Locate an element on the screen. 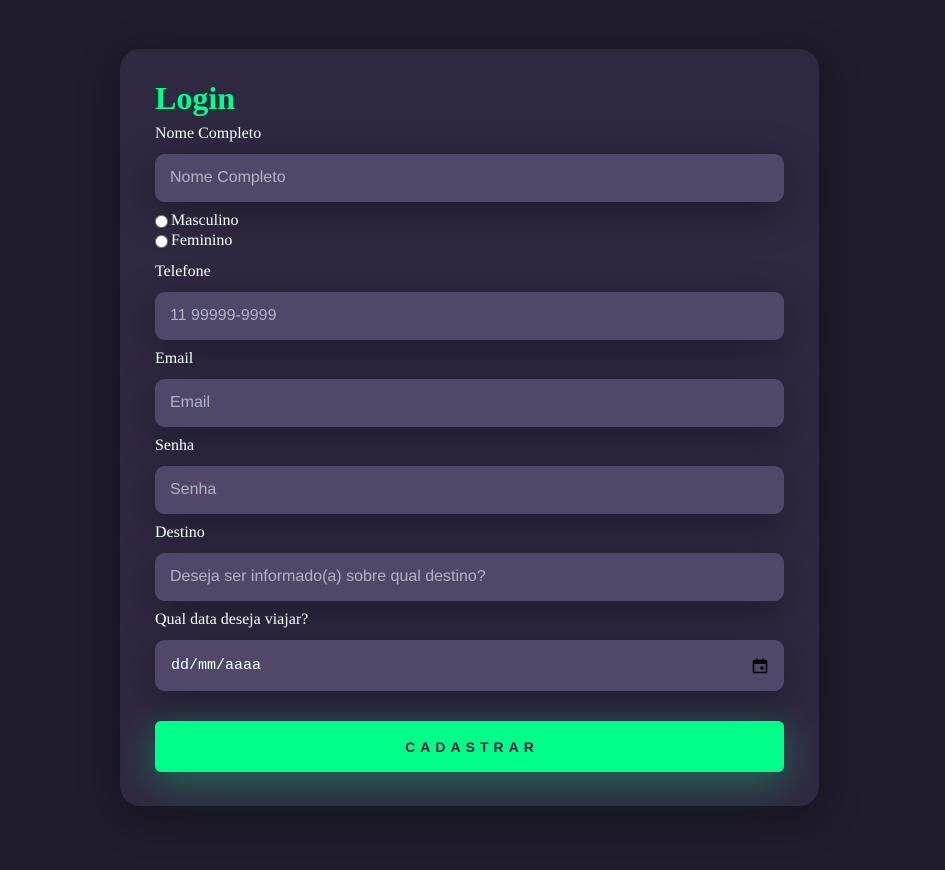 The width and height of the screenshot is (945, 870). calendar-icon is located at coordinates (760, 666).